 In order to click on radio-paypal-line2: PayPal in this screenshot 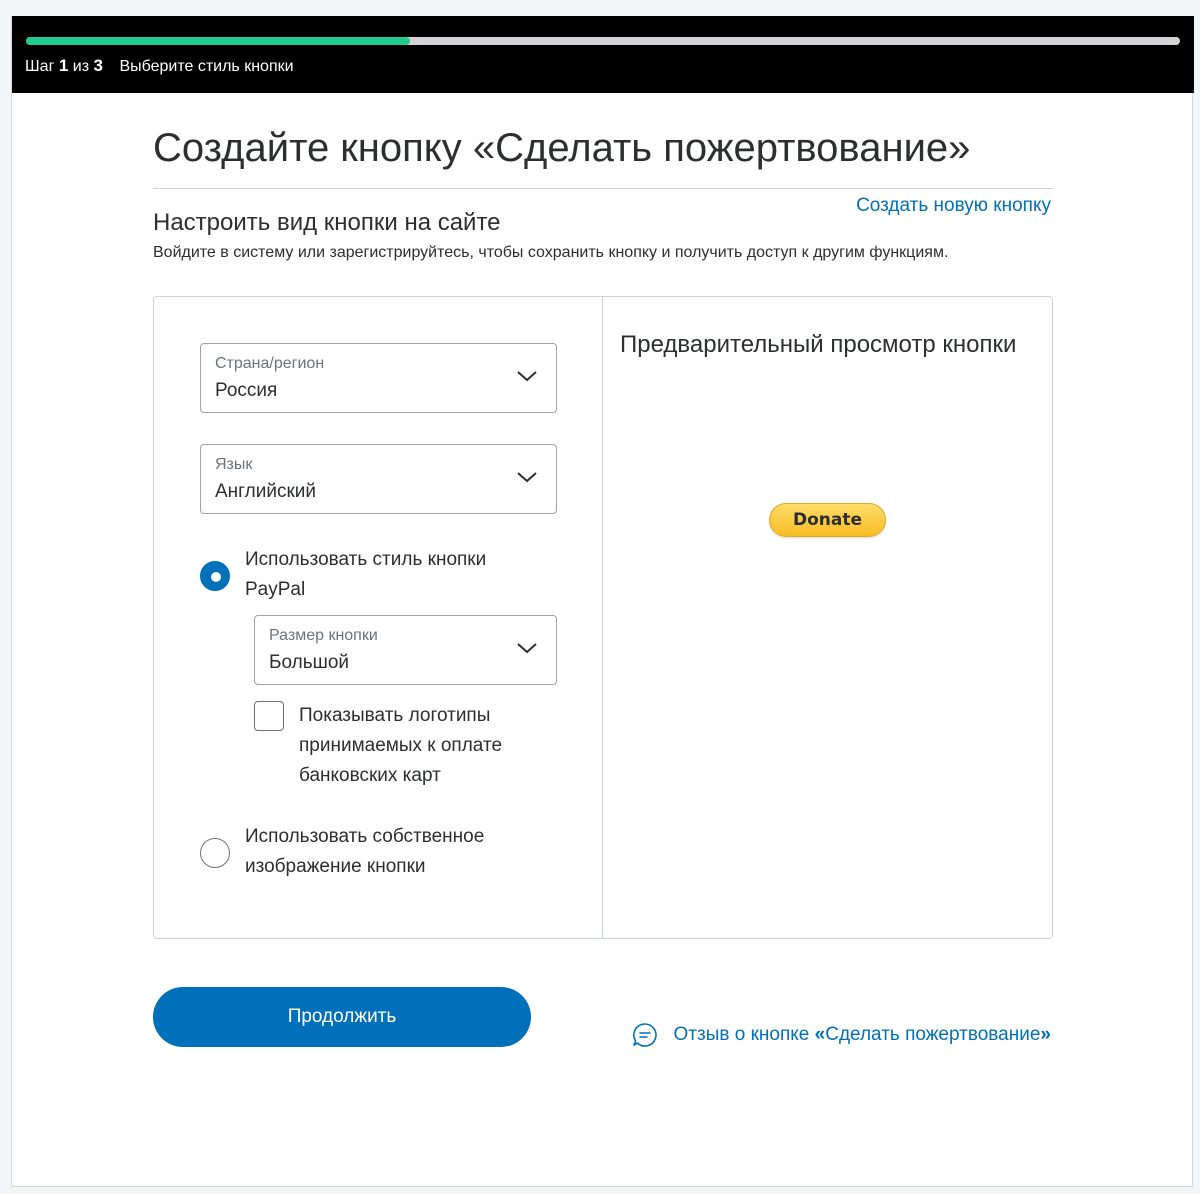, I will do `click(275, 589)`.